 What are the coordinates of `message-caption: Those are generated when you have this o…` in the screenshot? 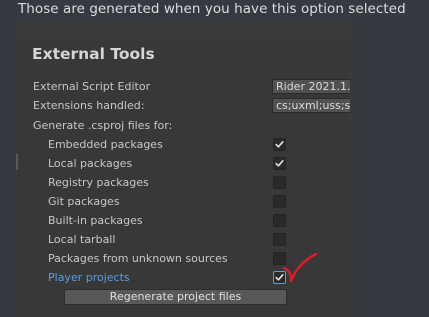 It's located at (212, 9).